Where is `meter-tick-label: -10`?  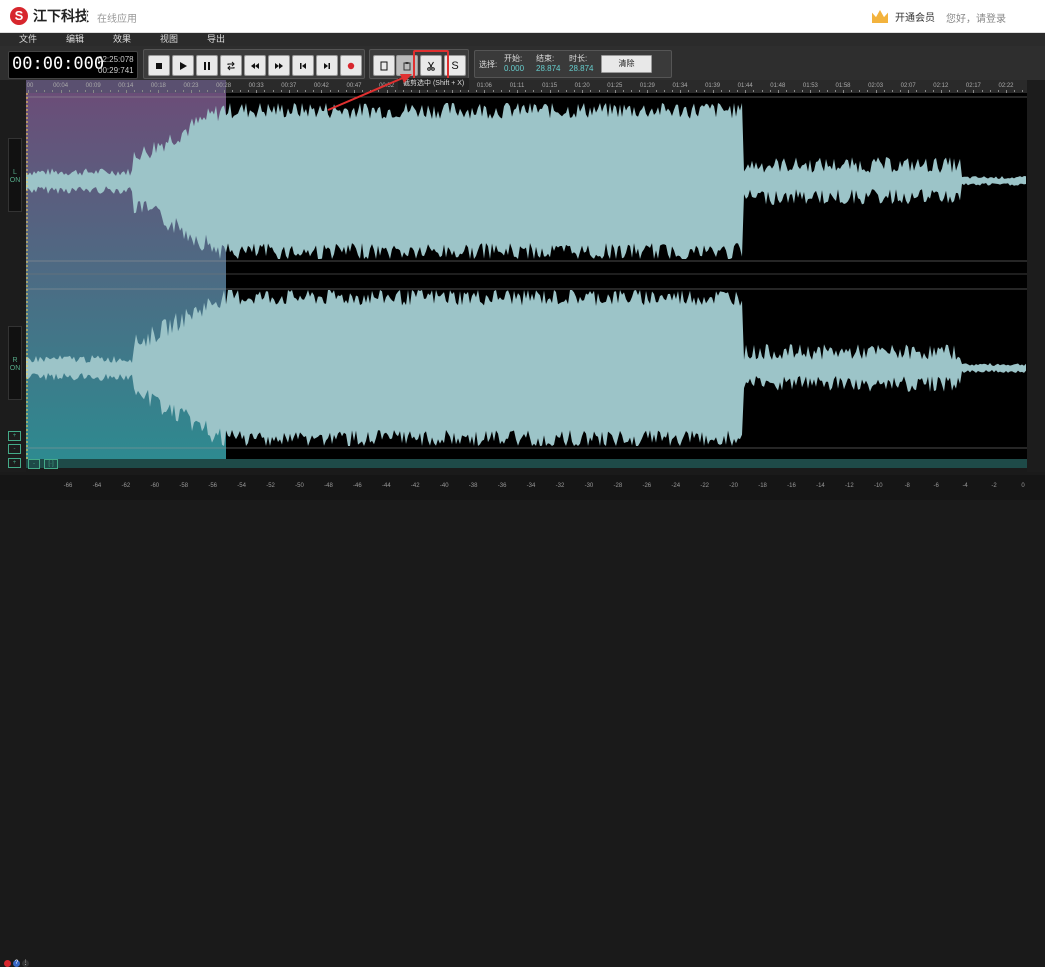 meter-tick-label: -10 is located at coordinates (878, 486).